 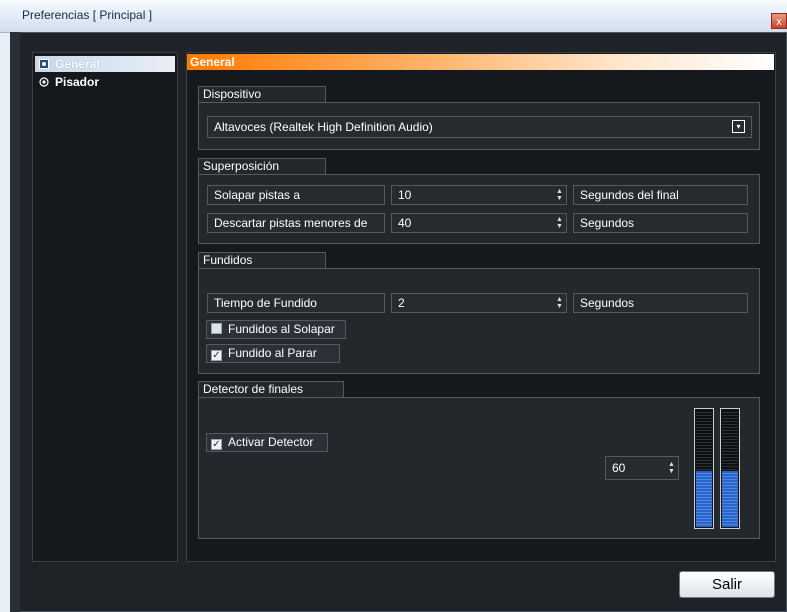 What do you see at coordinates (271, 389) in the screenshot?
I see `group-detector-label: Detector de finales` at bounding box center [271, 389].